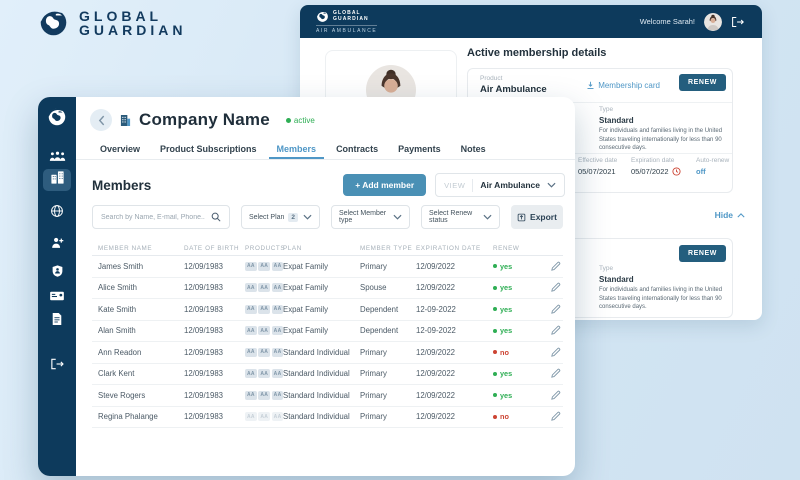 This screenshot has height=480, width=800. I want to click on view-selector: VIEW Air Ambulance, so click(500, 185).